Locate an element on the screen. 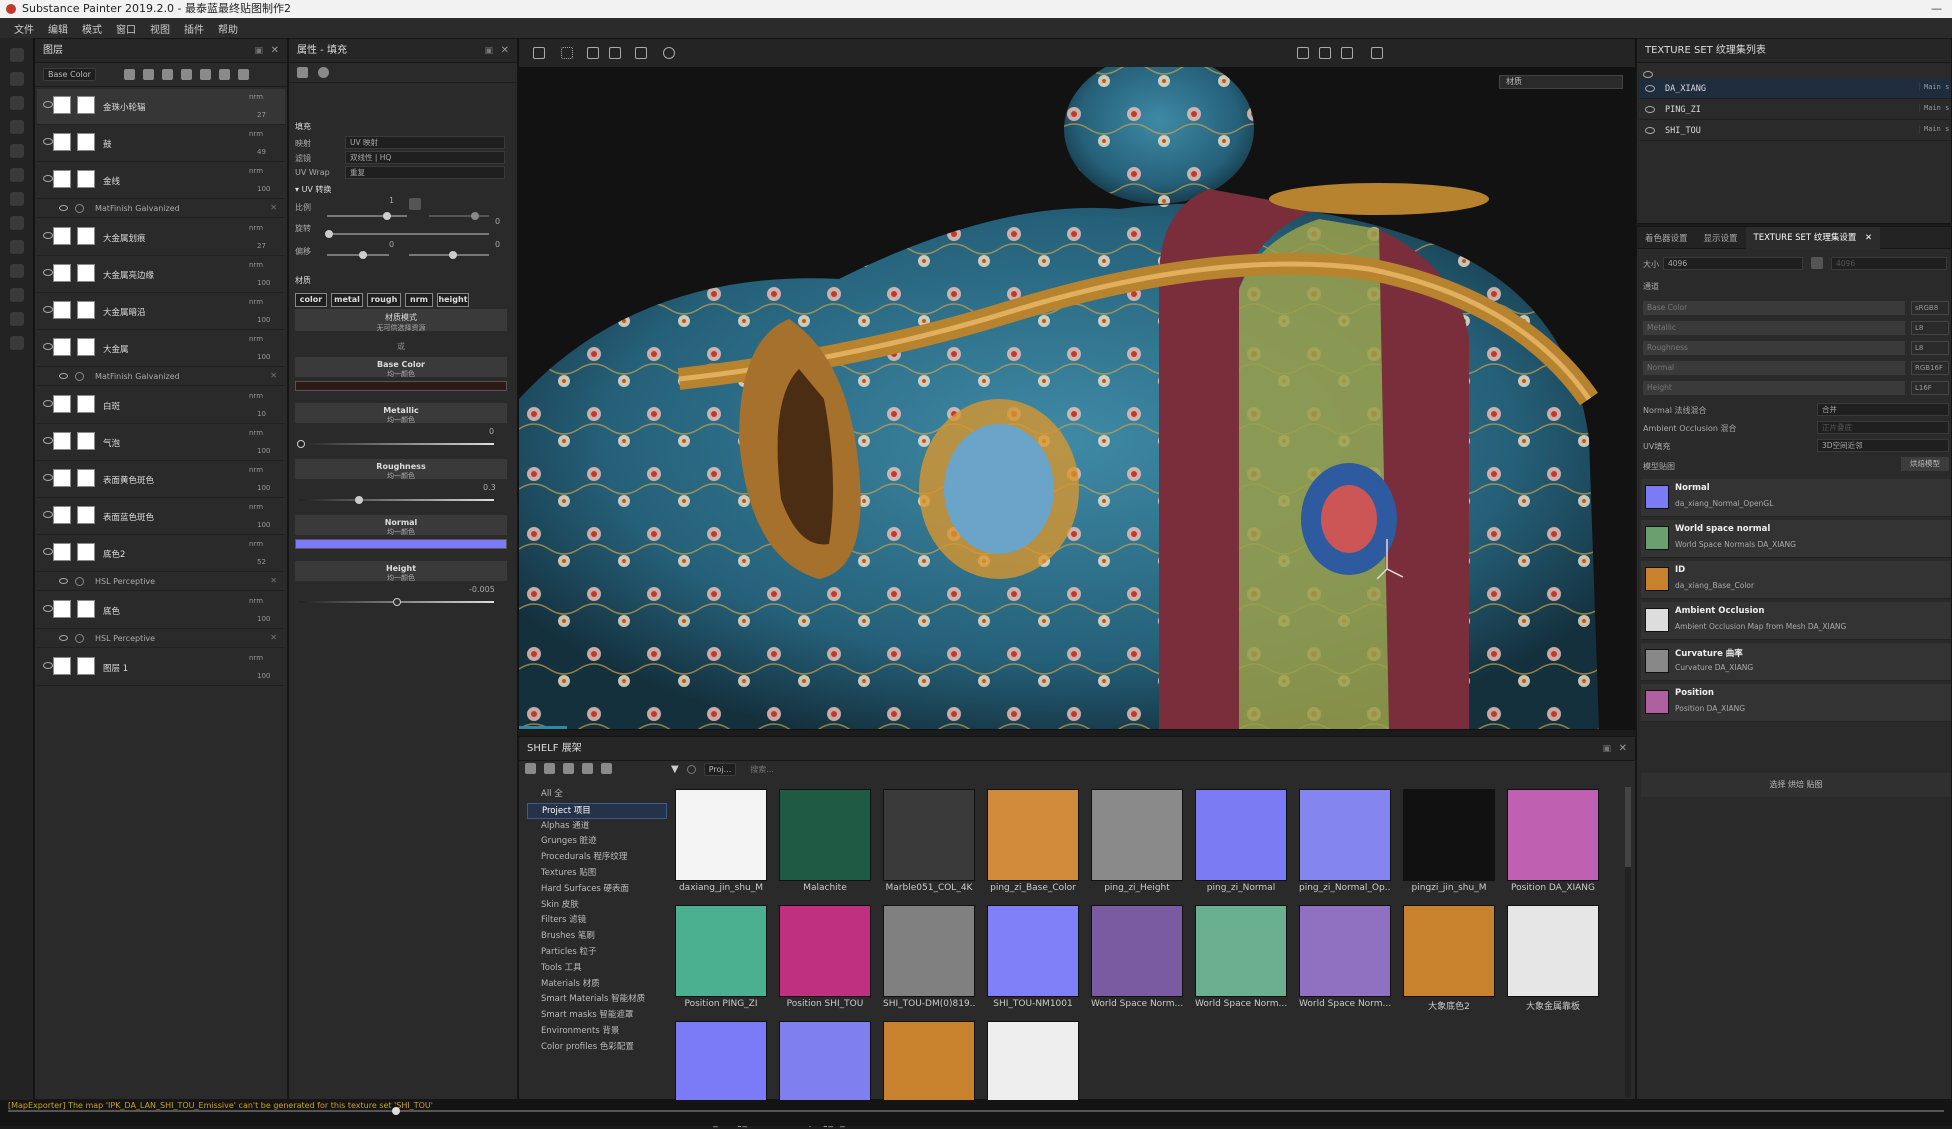 Image resolution: width=1952 pixels, height=1129 pixels. grid-icon is located at coordinates (539, 53).